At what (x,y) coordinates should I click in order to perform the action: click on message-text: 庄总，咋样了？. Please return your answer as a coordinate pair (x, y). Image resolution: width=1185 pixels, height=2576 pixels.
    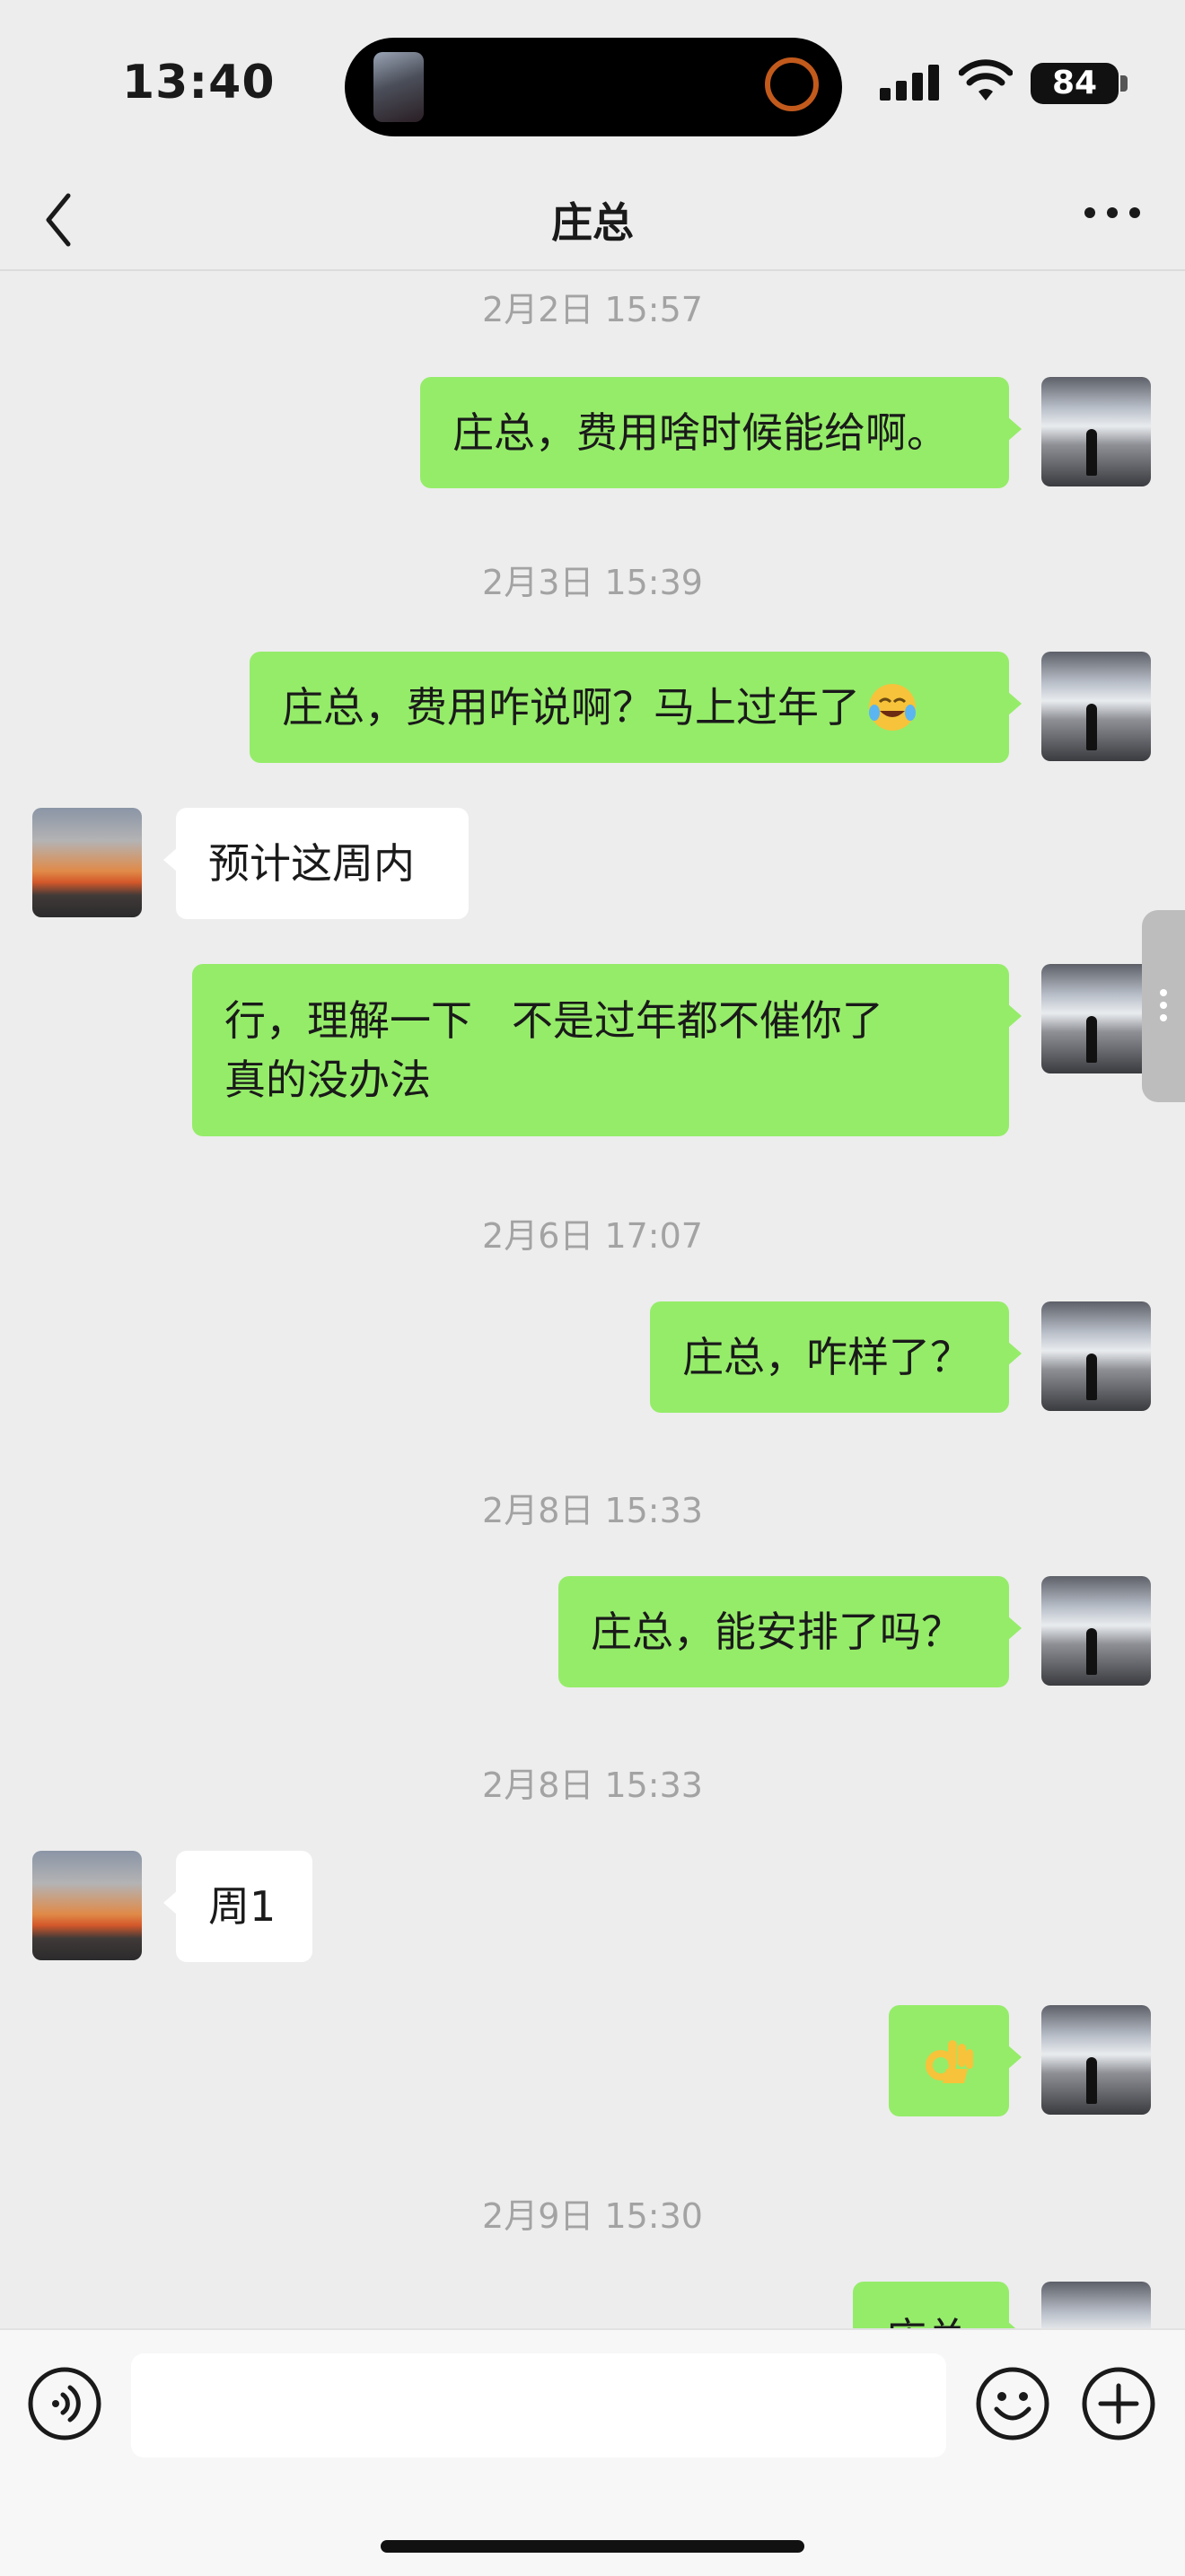
    Looking at the image, I should click on (826, 1357).